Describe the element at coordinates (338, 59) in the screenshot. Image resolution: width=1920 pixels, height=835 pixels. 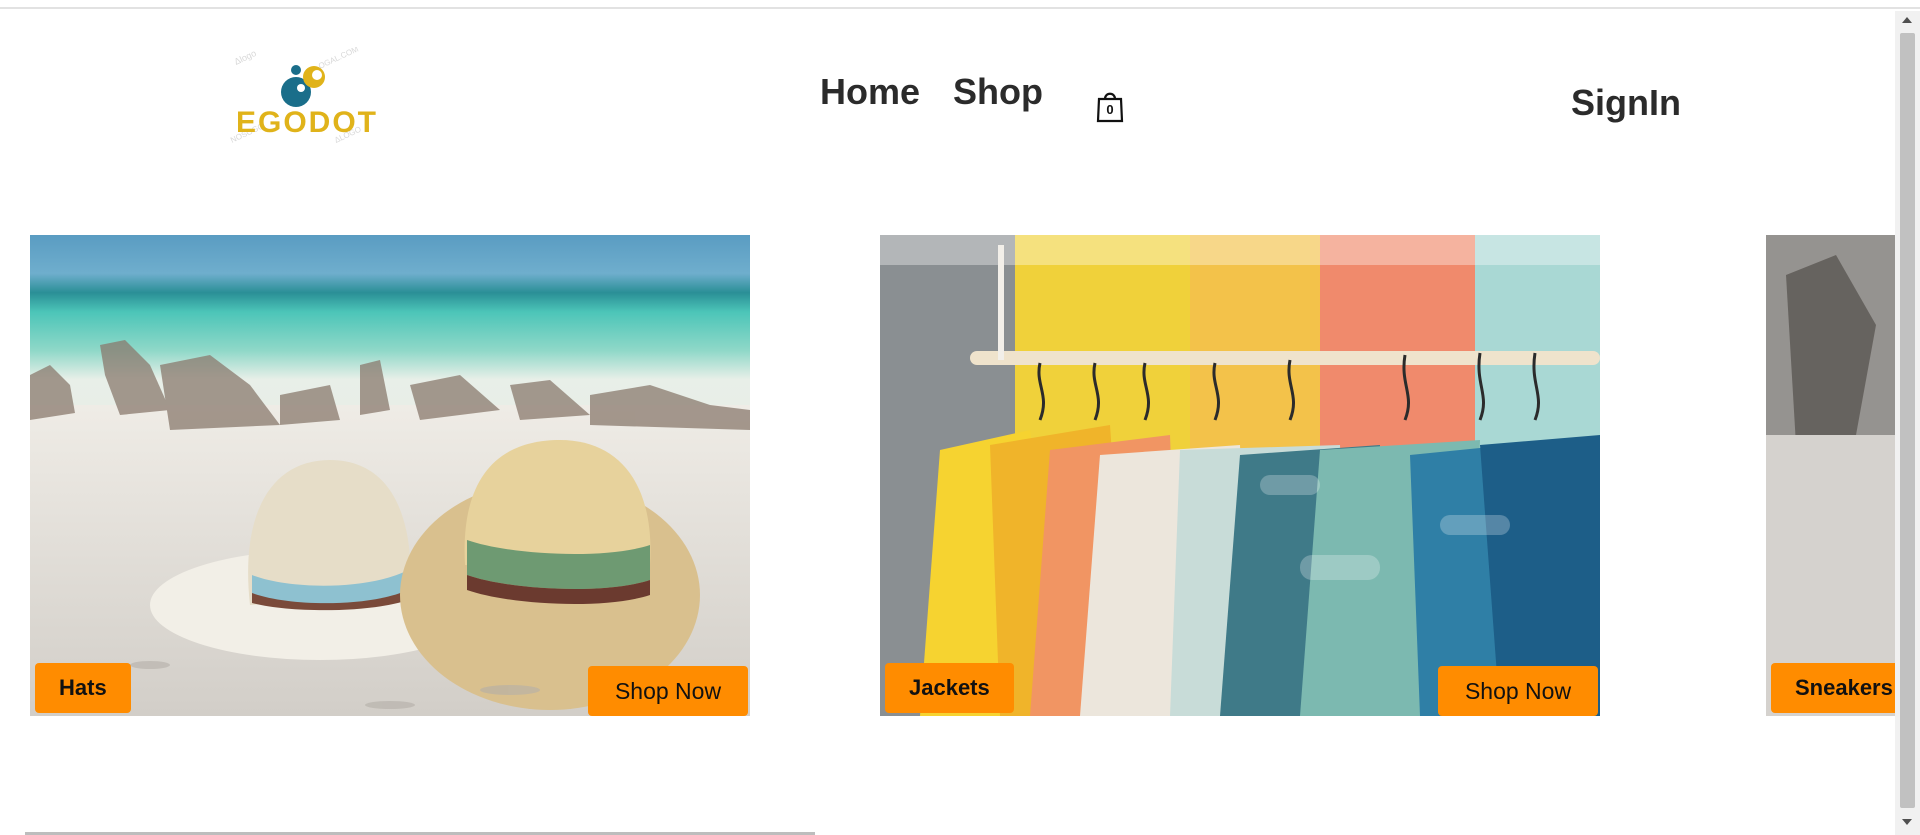
I see `svg-text: OGAL.COM` at that location.